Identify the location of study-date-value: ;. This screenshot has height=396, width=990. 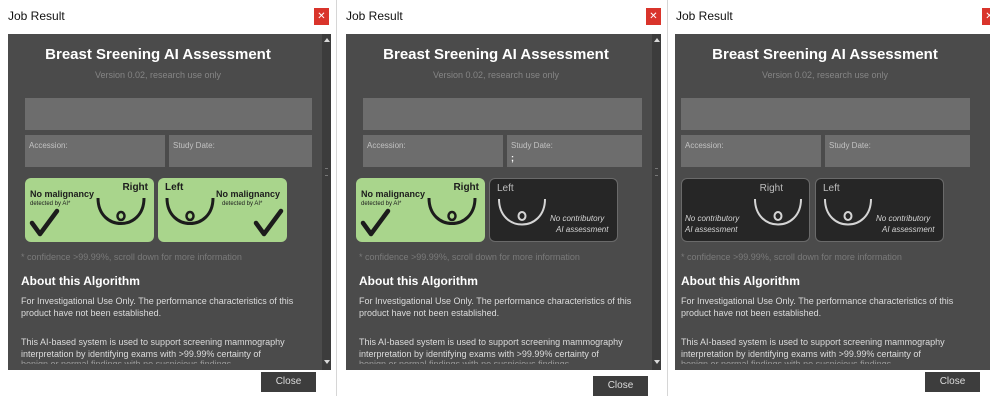
(512, 158).